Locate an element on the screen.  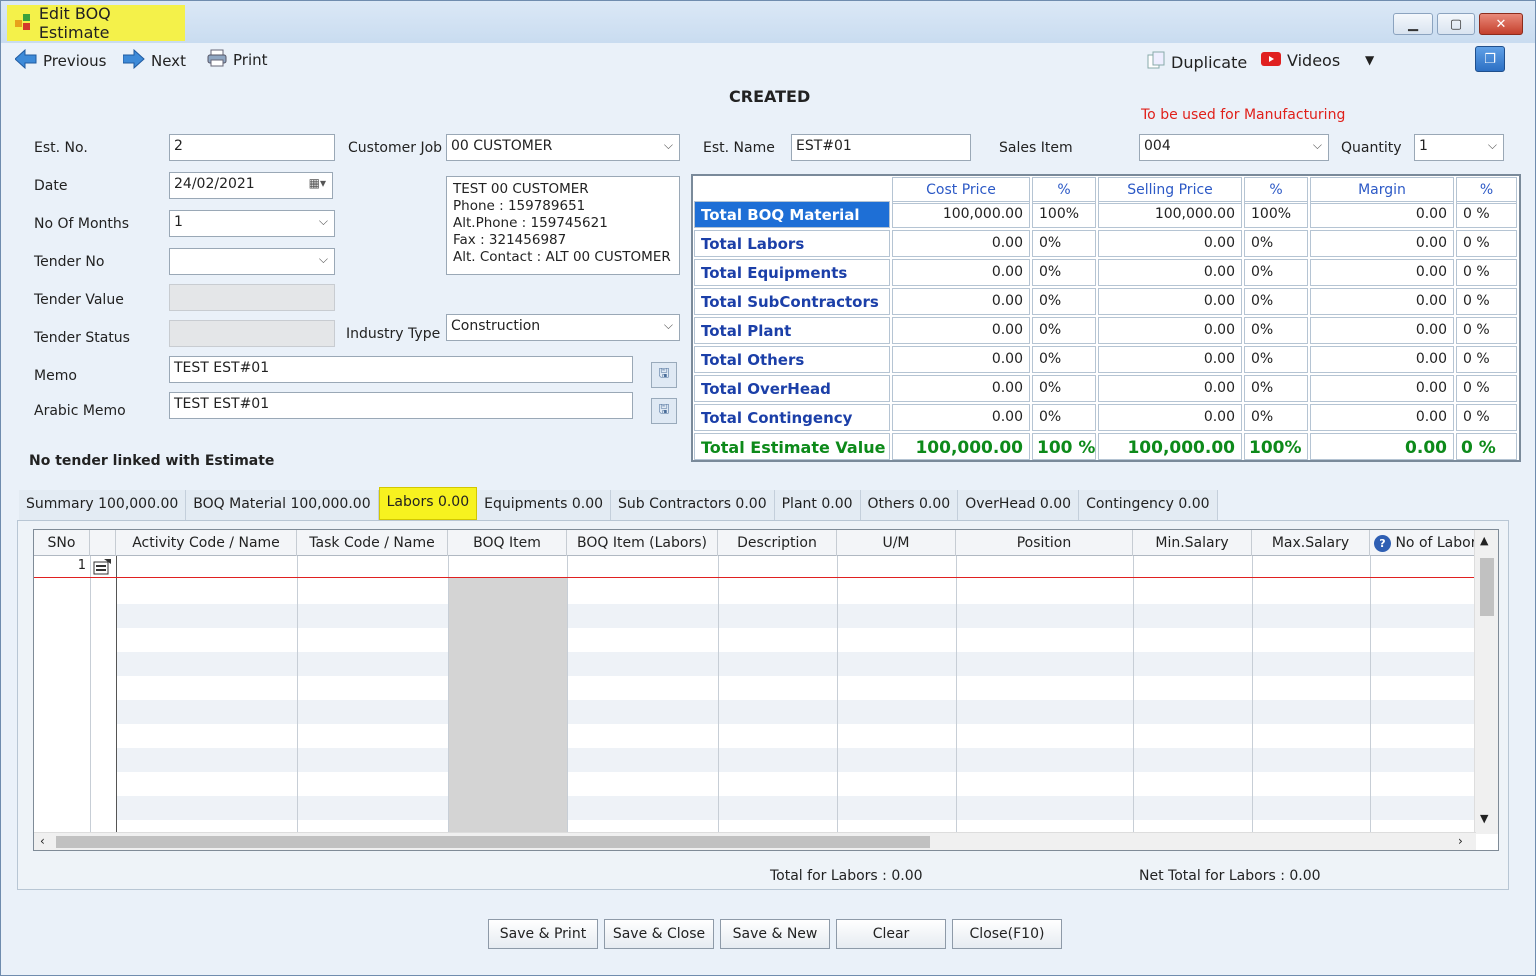
cost-row-label: Total OverHead is located at coordinates (792, 388).